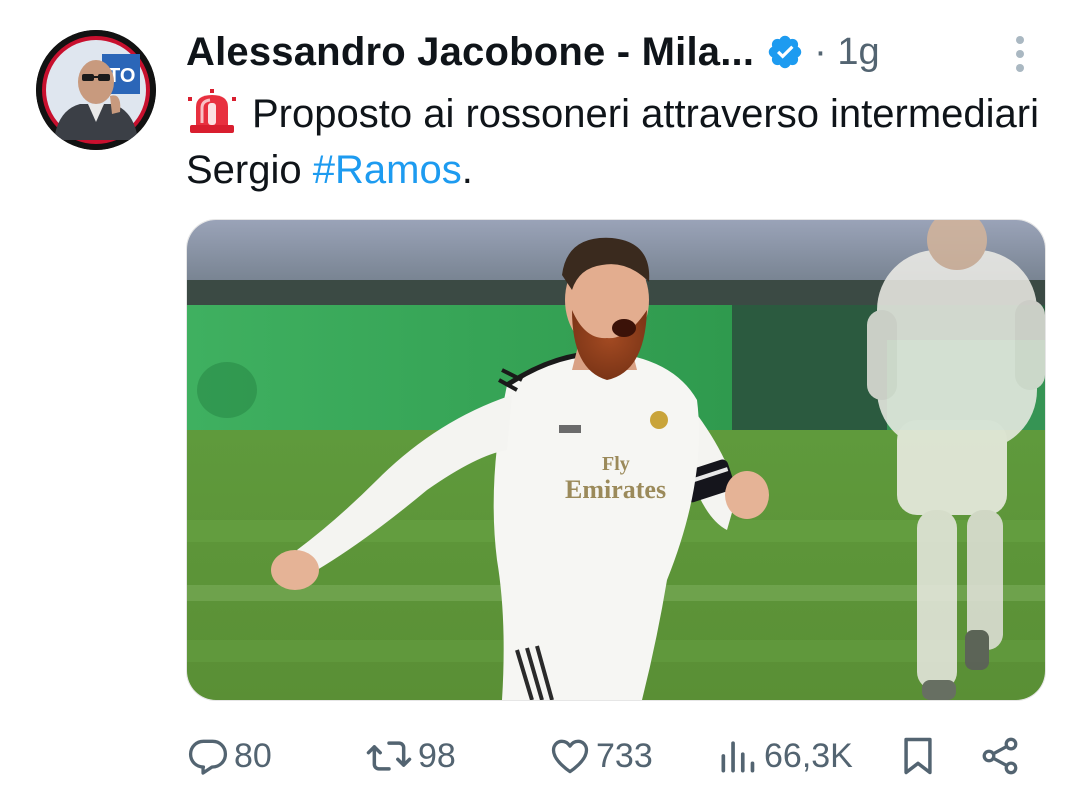 The height and width of the screenshot is (805, 1070). What do you see at coordinates (846, 52) in the screenshot?
I see `tweet-timestamp: · 1g` at bounding box center [846, 52].